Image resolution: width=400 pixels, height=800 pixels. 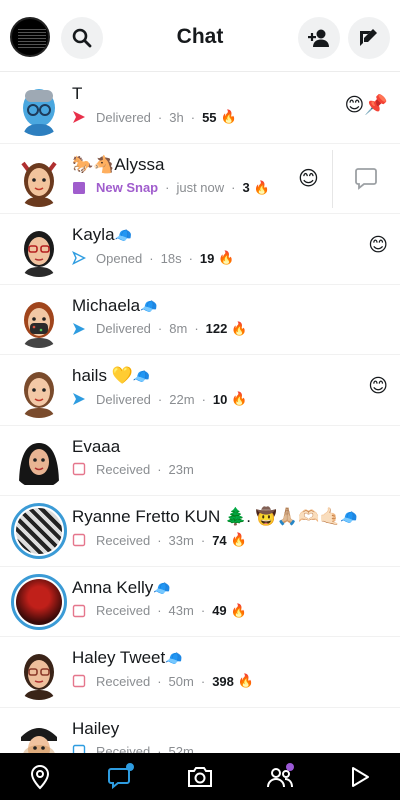 I want to click on chat-row: Evaaa Received · 23m, so click(x=200, y=460).